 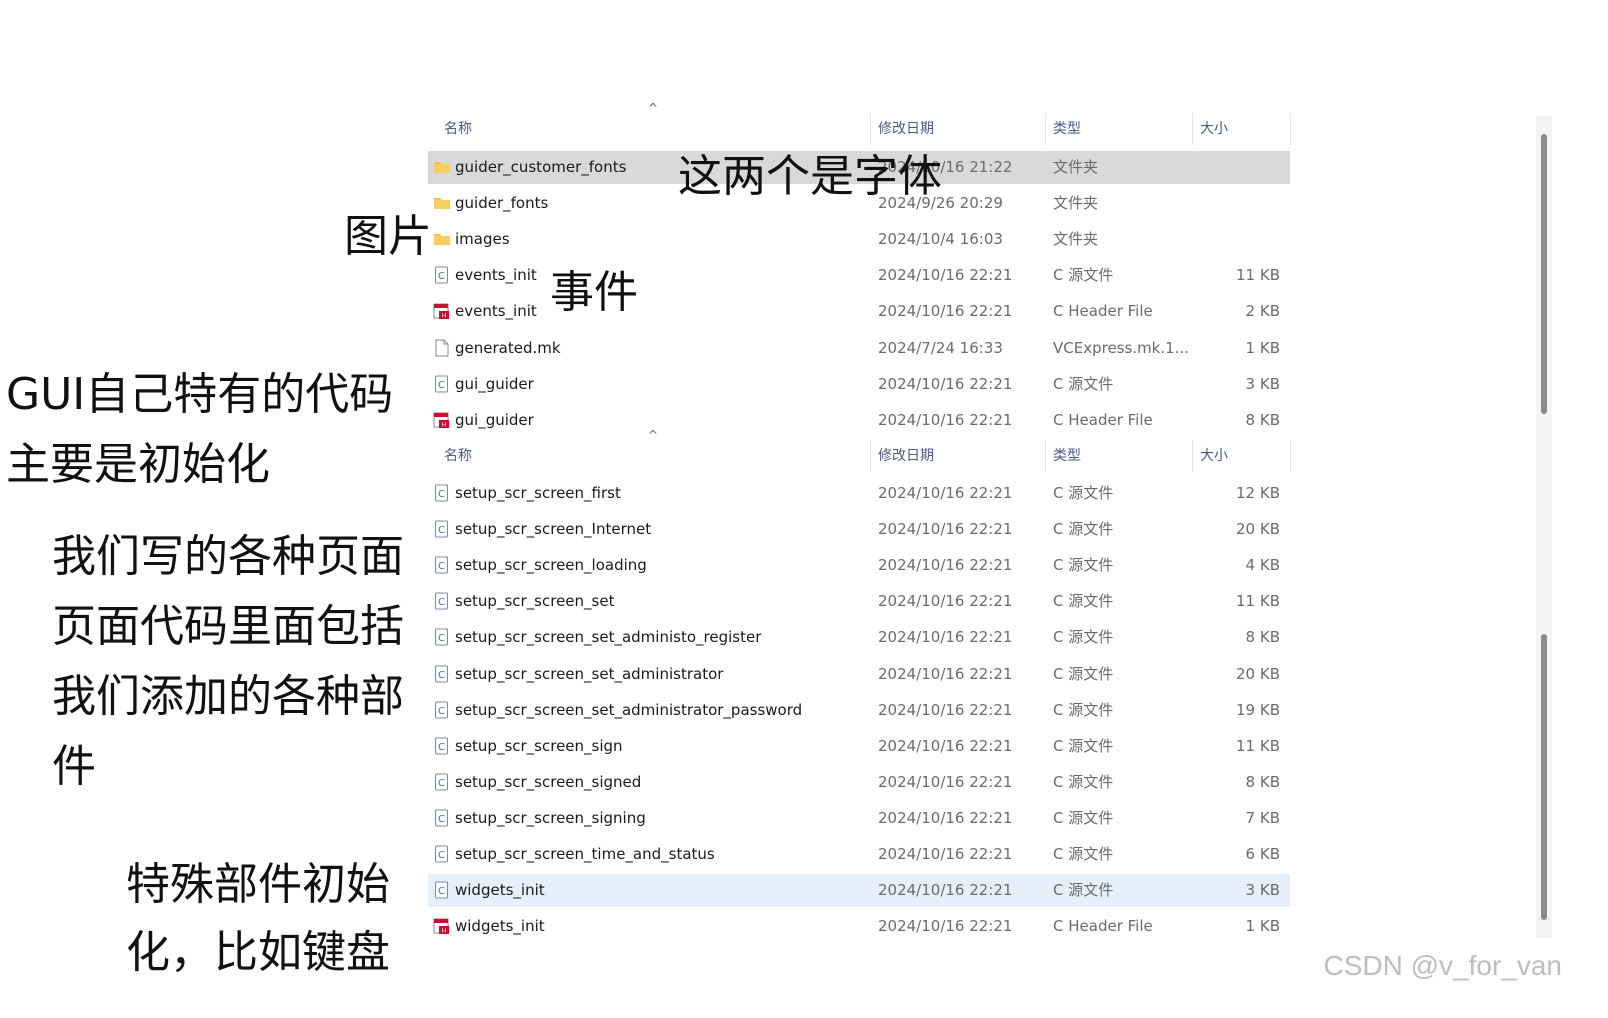 What do you see at coordinates (200, 394) in the screenshot?
I see `annotation-gui-line1: GUI自己特有的代码` at bounding box center [200, 394].